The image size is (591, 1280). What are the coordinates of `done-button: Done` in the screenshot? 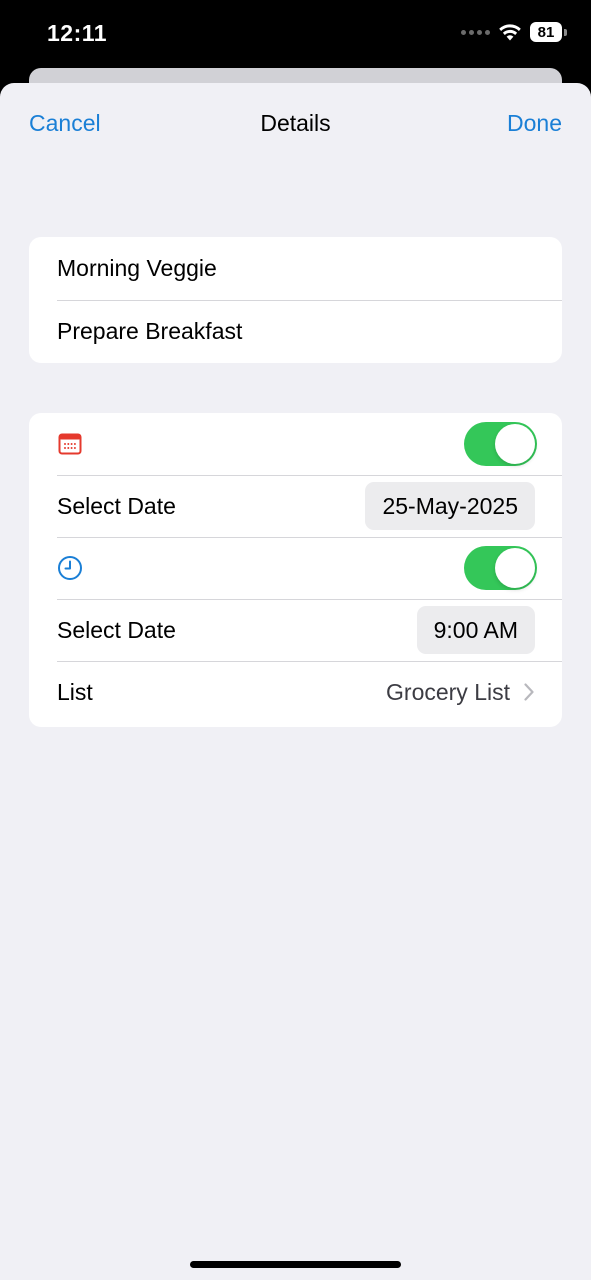 It's located at (534, 123).